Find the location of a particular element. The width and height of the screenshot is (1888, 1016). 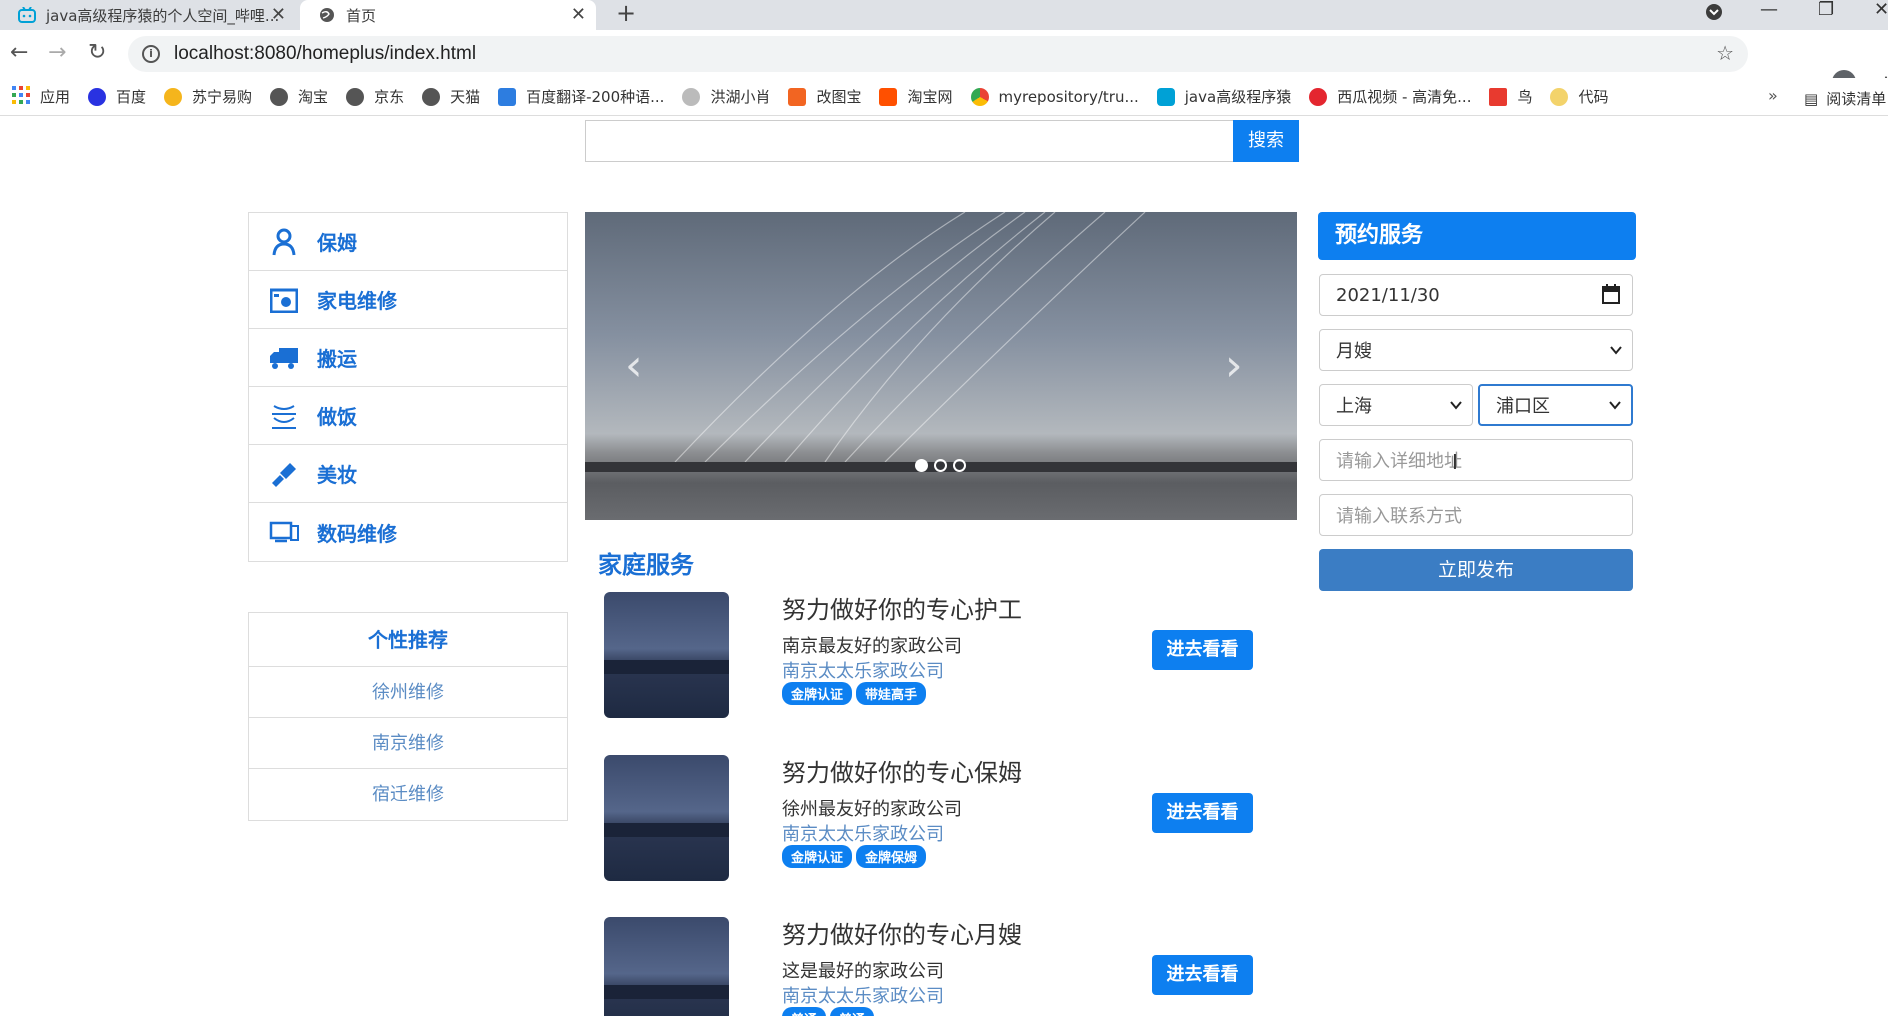

site-info-icon: i is located at coordinates (151, 54).